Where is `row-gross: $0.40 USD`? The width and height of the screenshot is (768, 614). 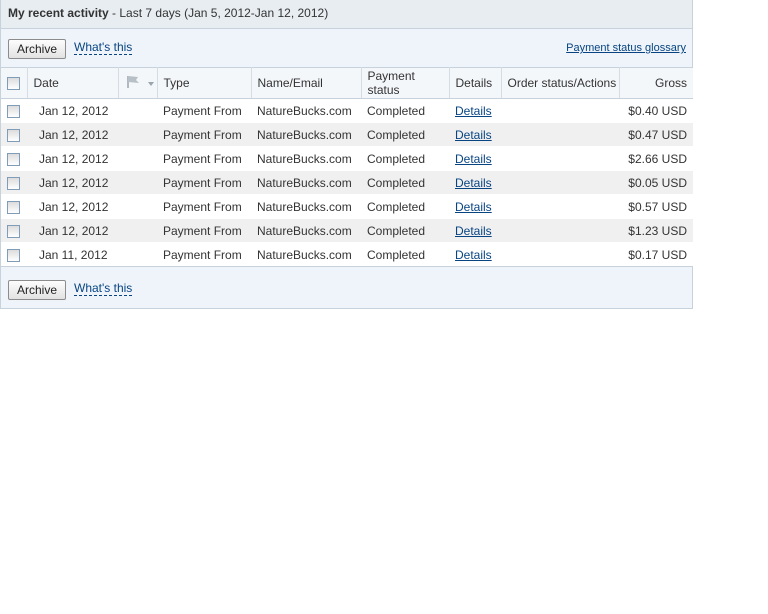
row-gross: $0.40 USD is located at coordinates (656, 110).